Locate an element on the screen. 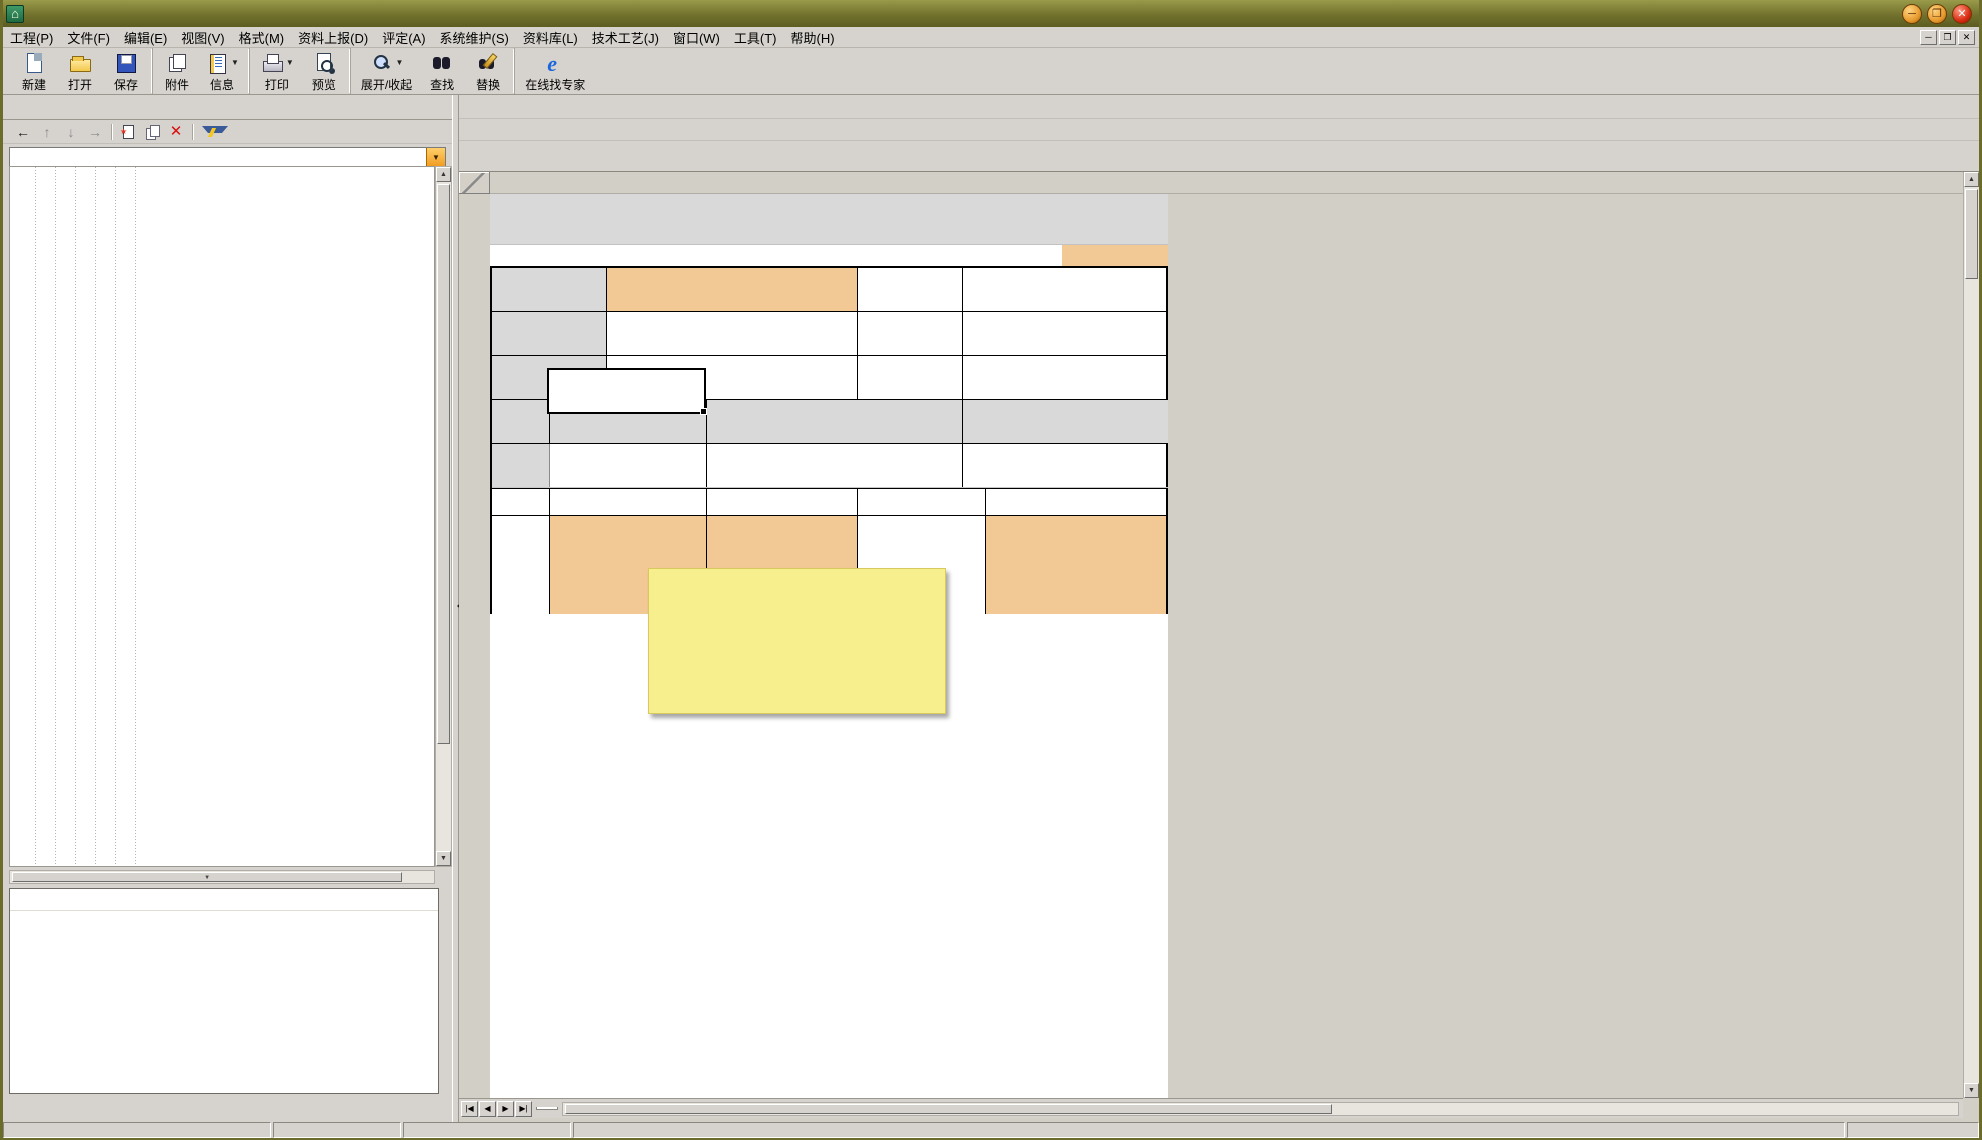 The image size is (1982, 1140). menu-item: 窗口(W) is located at coordinates (696, 37).